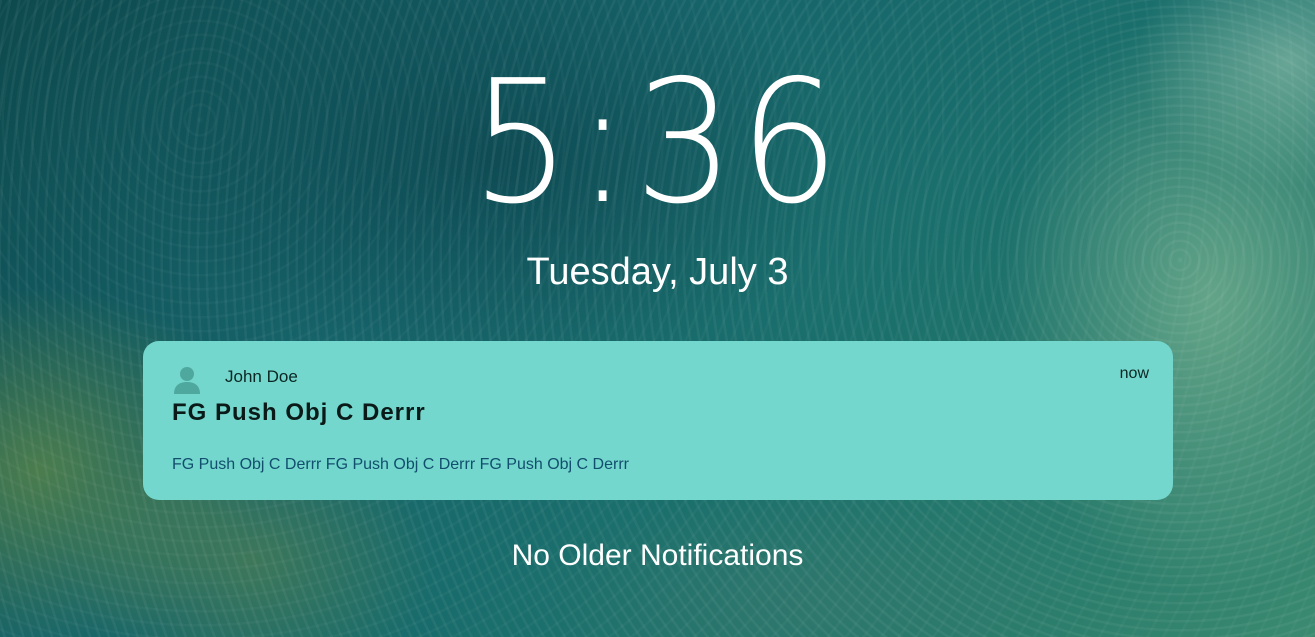 This screenshot has height=637, width=1315. I want to click on clock-time: 5:36, so click(657, 143).